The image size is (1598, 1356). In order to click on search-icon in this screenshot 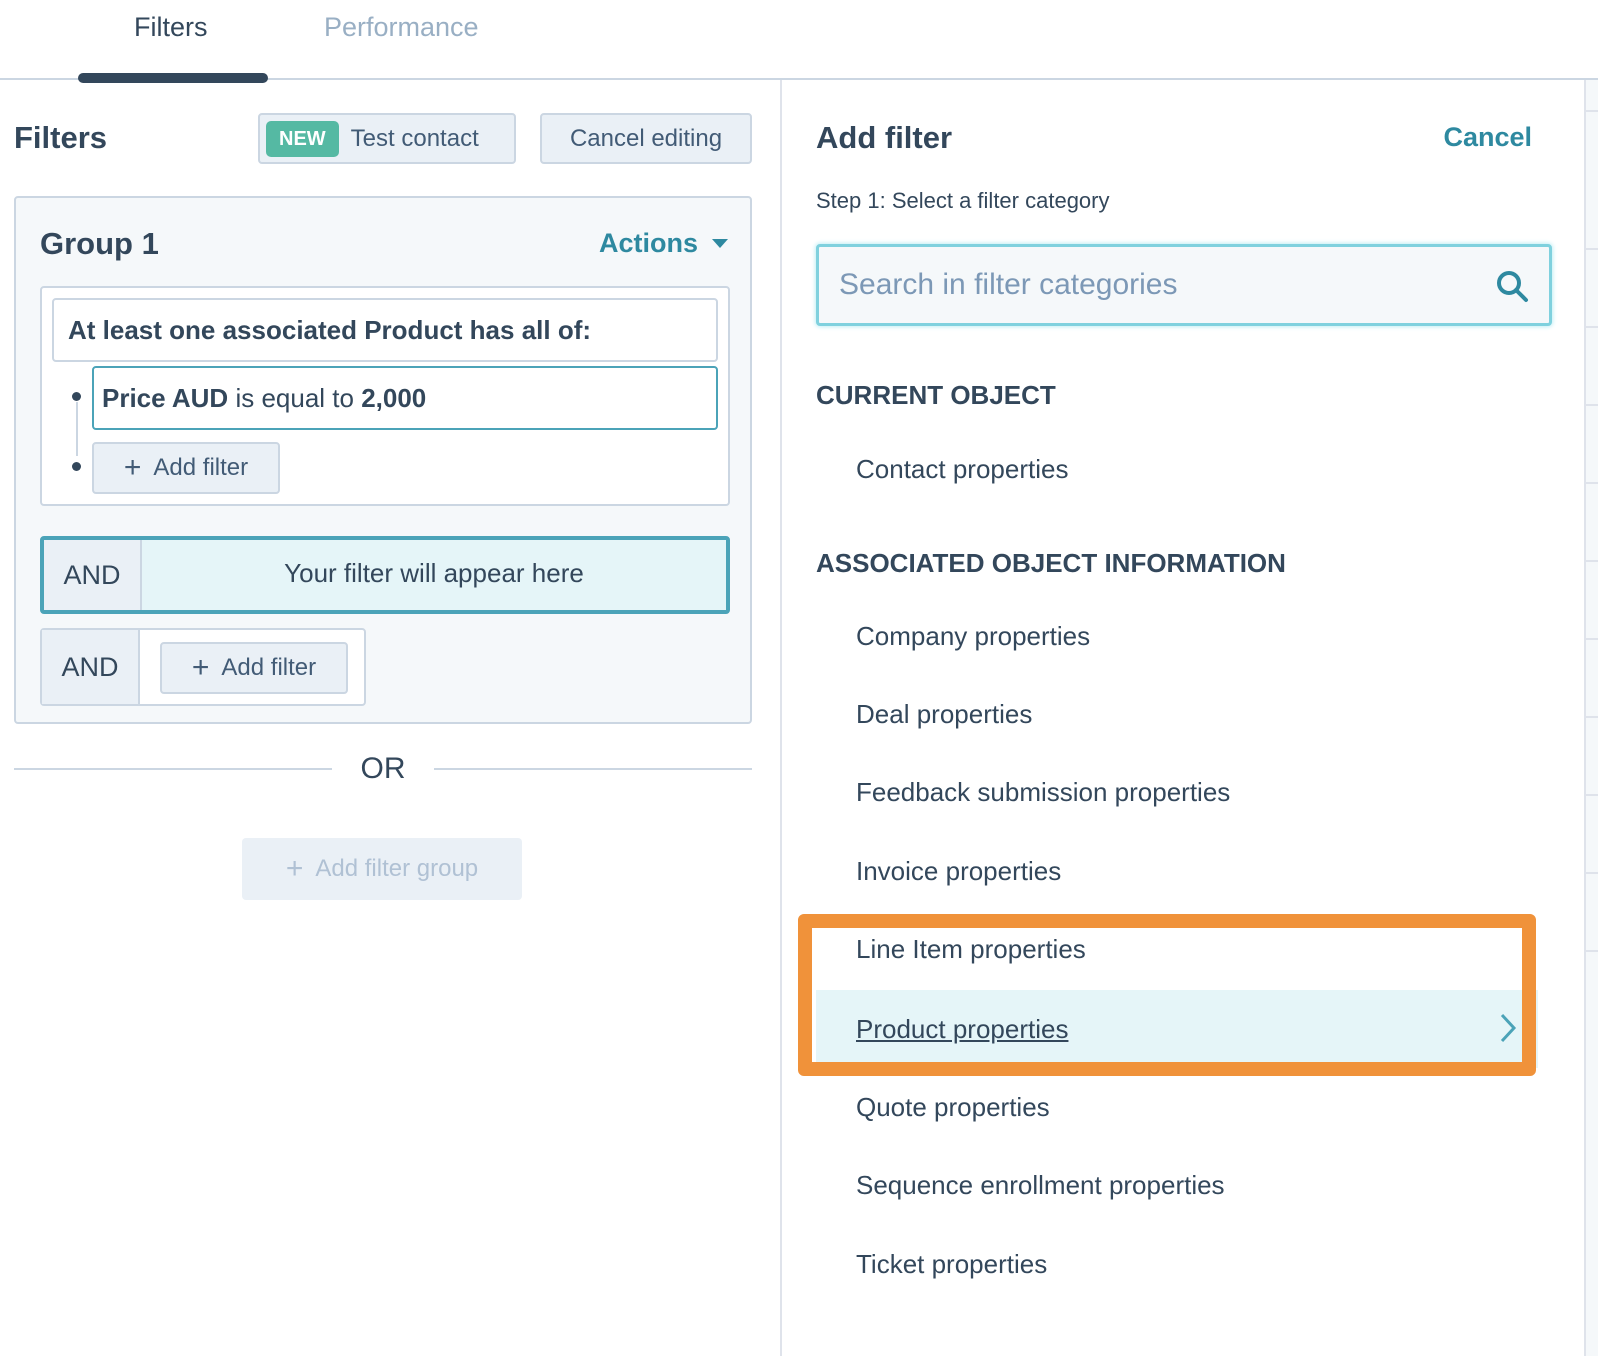, I will do `click(1512, 288)`.